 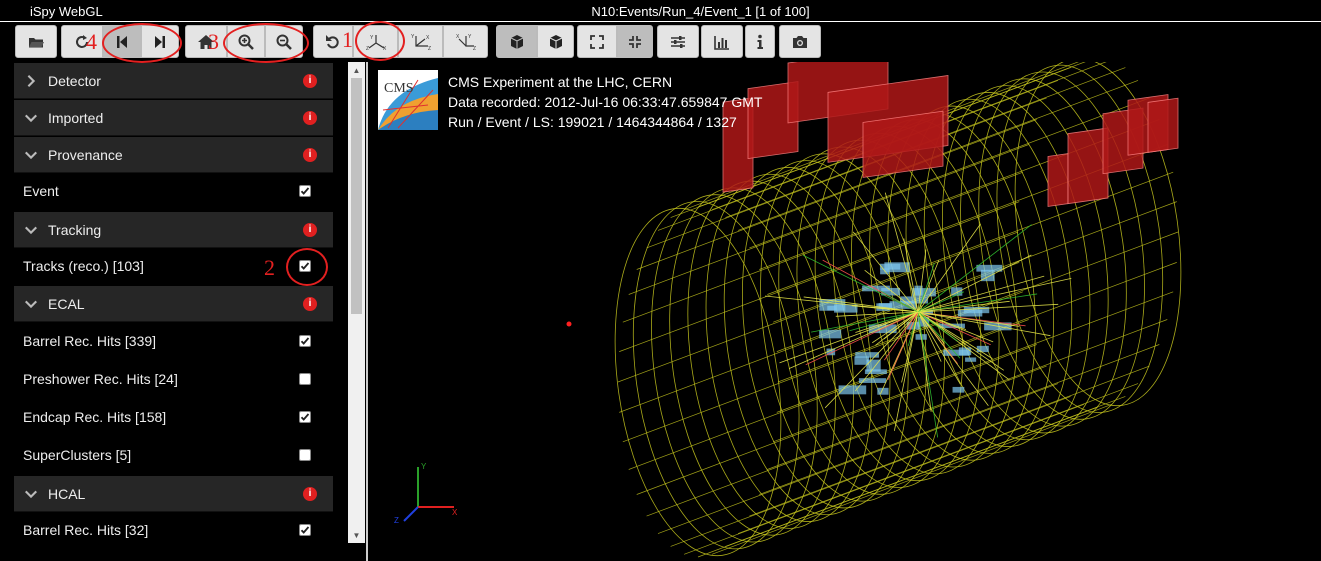 I want to click on axis-x-label: X, so click(x=455, y=512).